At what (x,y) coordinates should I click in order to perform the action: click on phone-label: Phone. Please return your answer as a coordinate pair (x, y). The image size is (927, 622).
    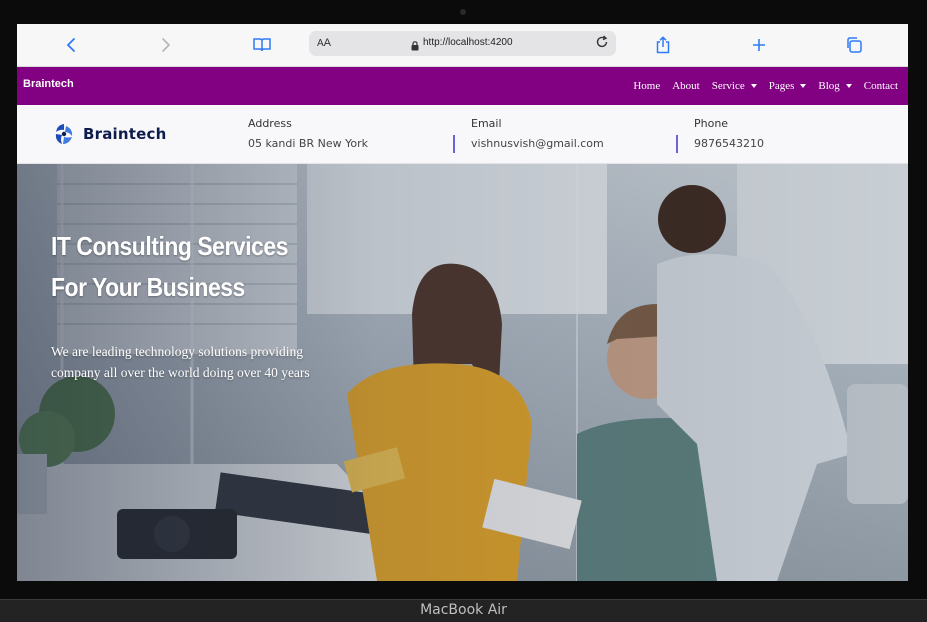
    Looking at the image, I should click on (711, 123).